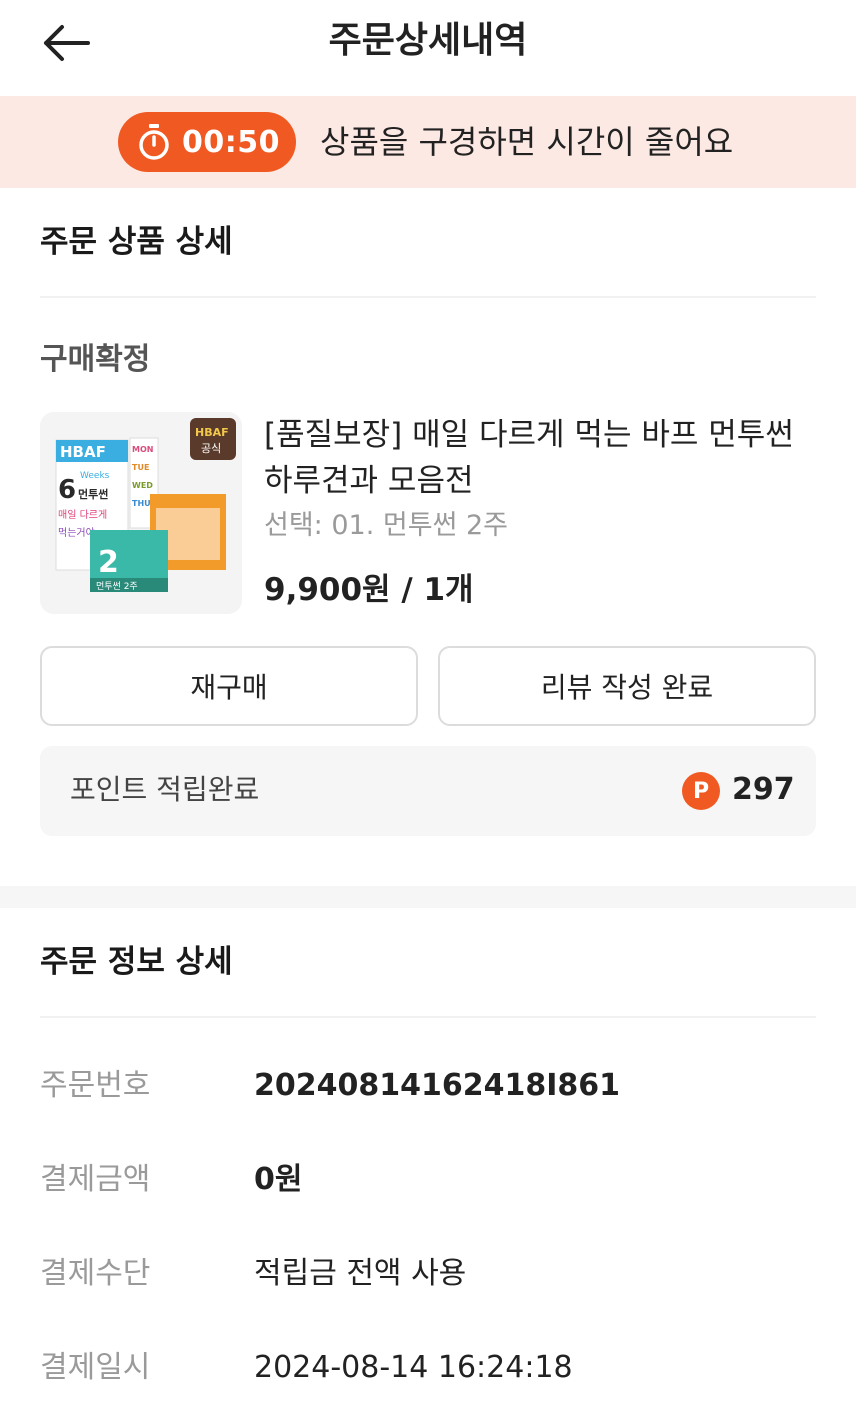 The height and width of the screenshot is (1417, 856). I want to click on order-info-title: 주문 정보 상세, so click(136, 962).